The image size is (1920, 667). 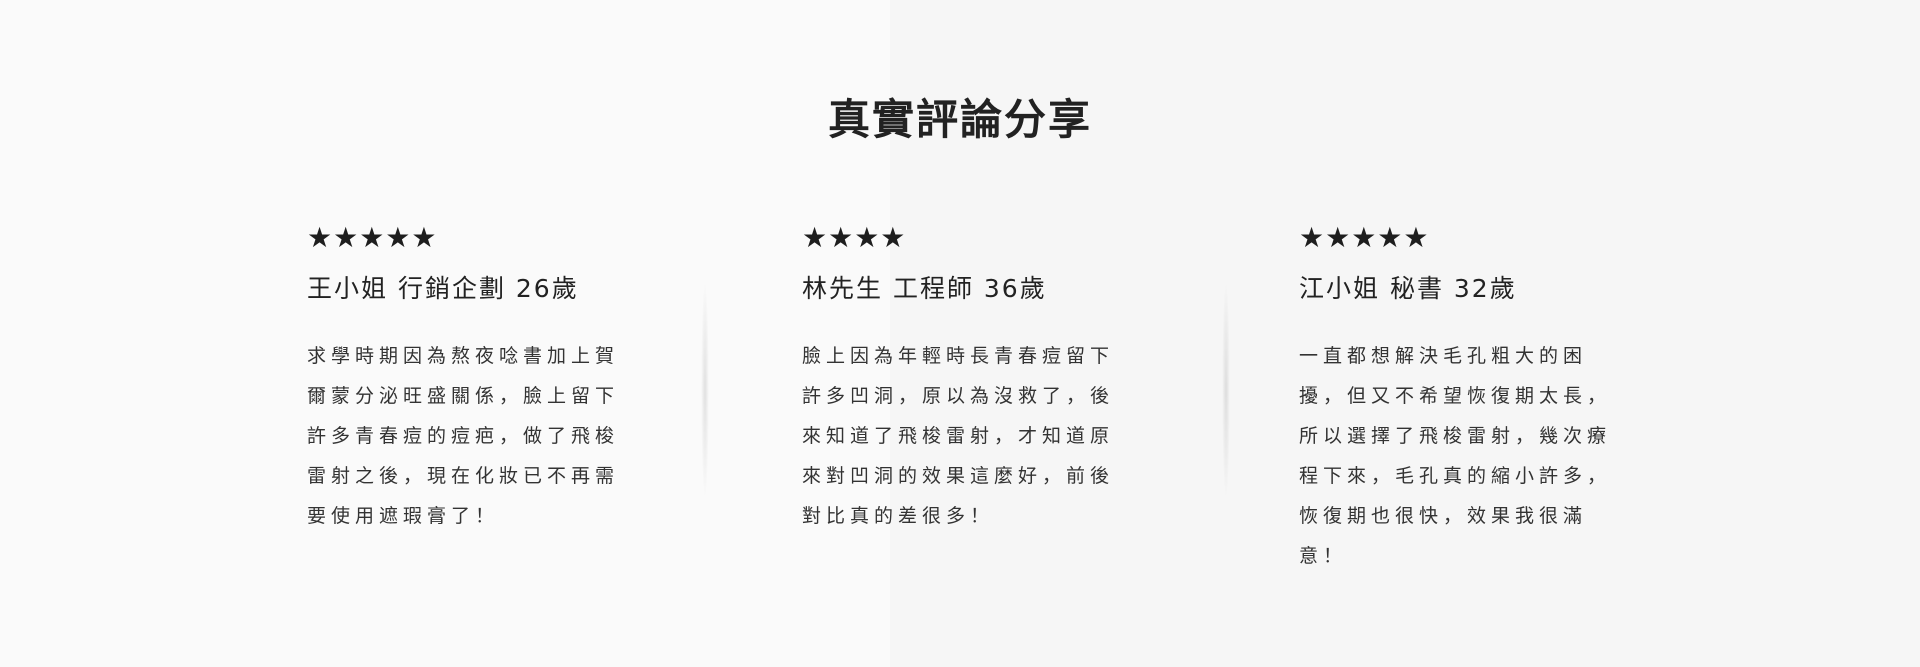 I want to click on star-rating: ★★★★, so click(x=854, y=237).